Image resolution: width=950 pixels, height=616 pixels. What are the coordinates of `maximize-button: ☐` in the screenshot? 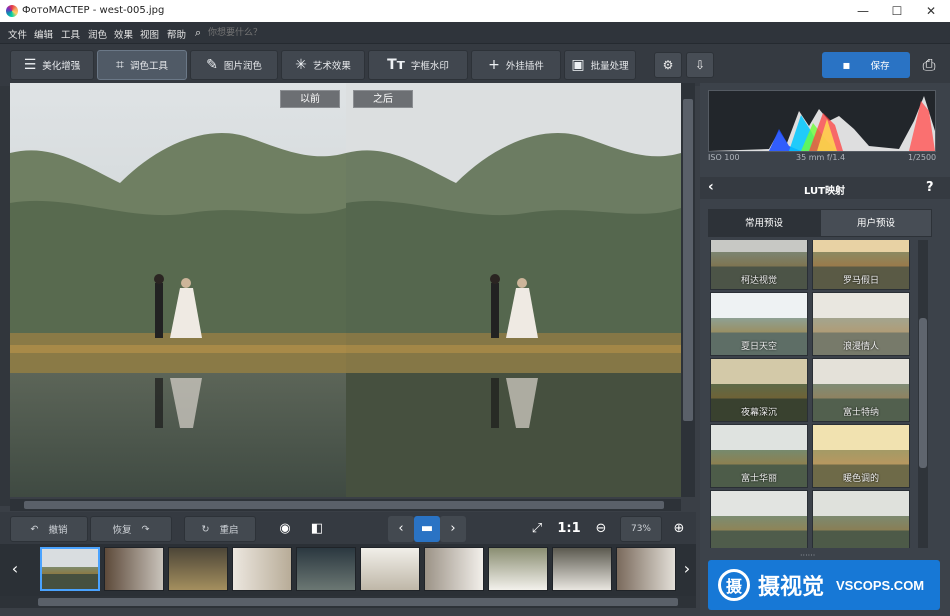 It's located at (897, 11).